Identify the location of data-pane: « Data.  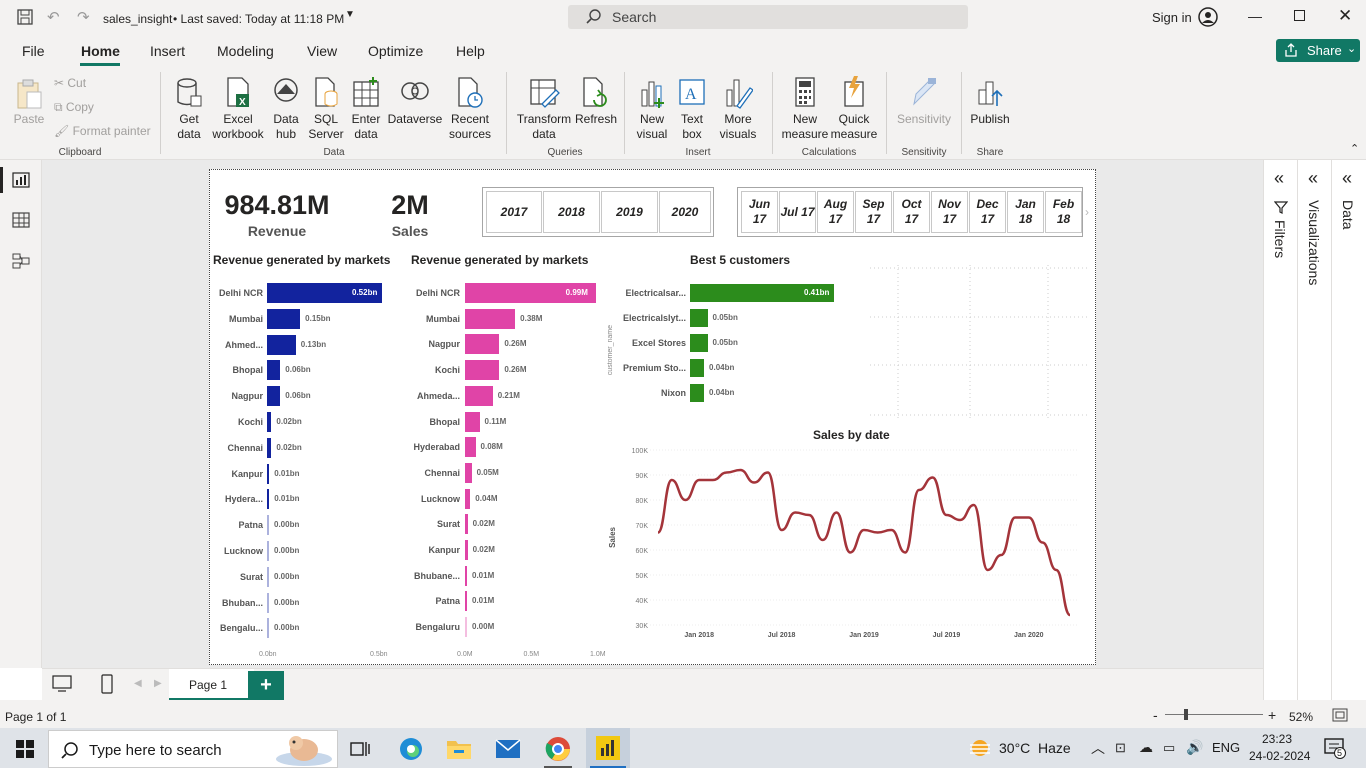
(1348, 430).